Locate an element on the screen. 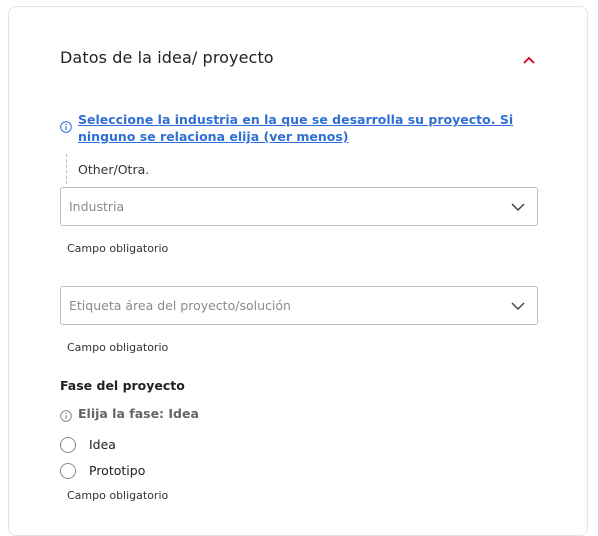 This screenshot has width=598, height=536. phase-option-idea: Idea is located at coordinates (160, 447).